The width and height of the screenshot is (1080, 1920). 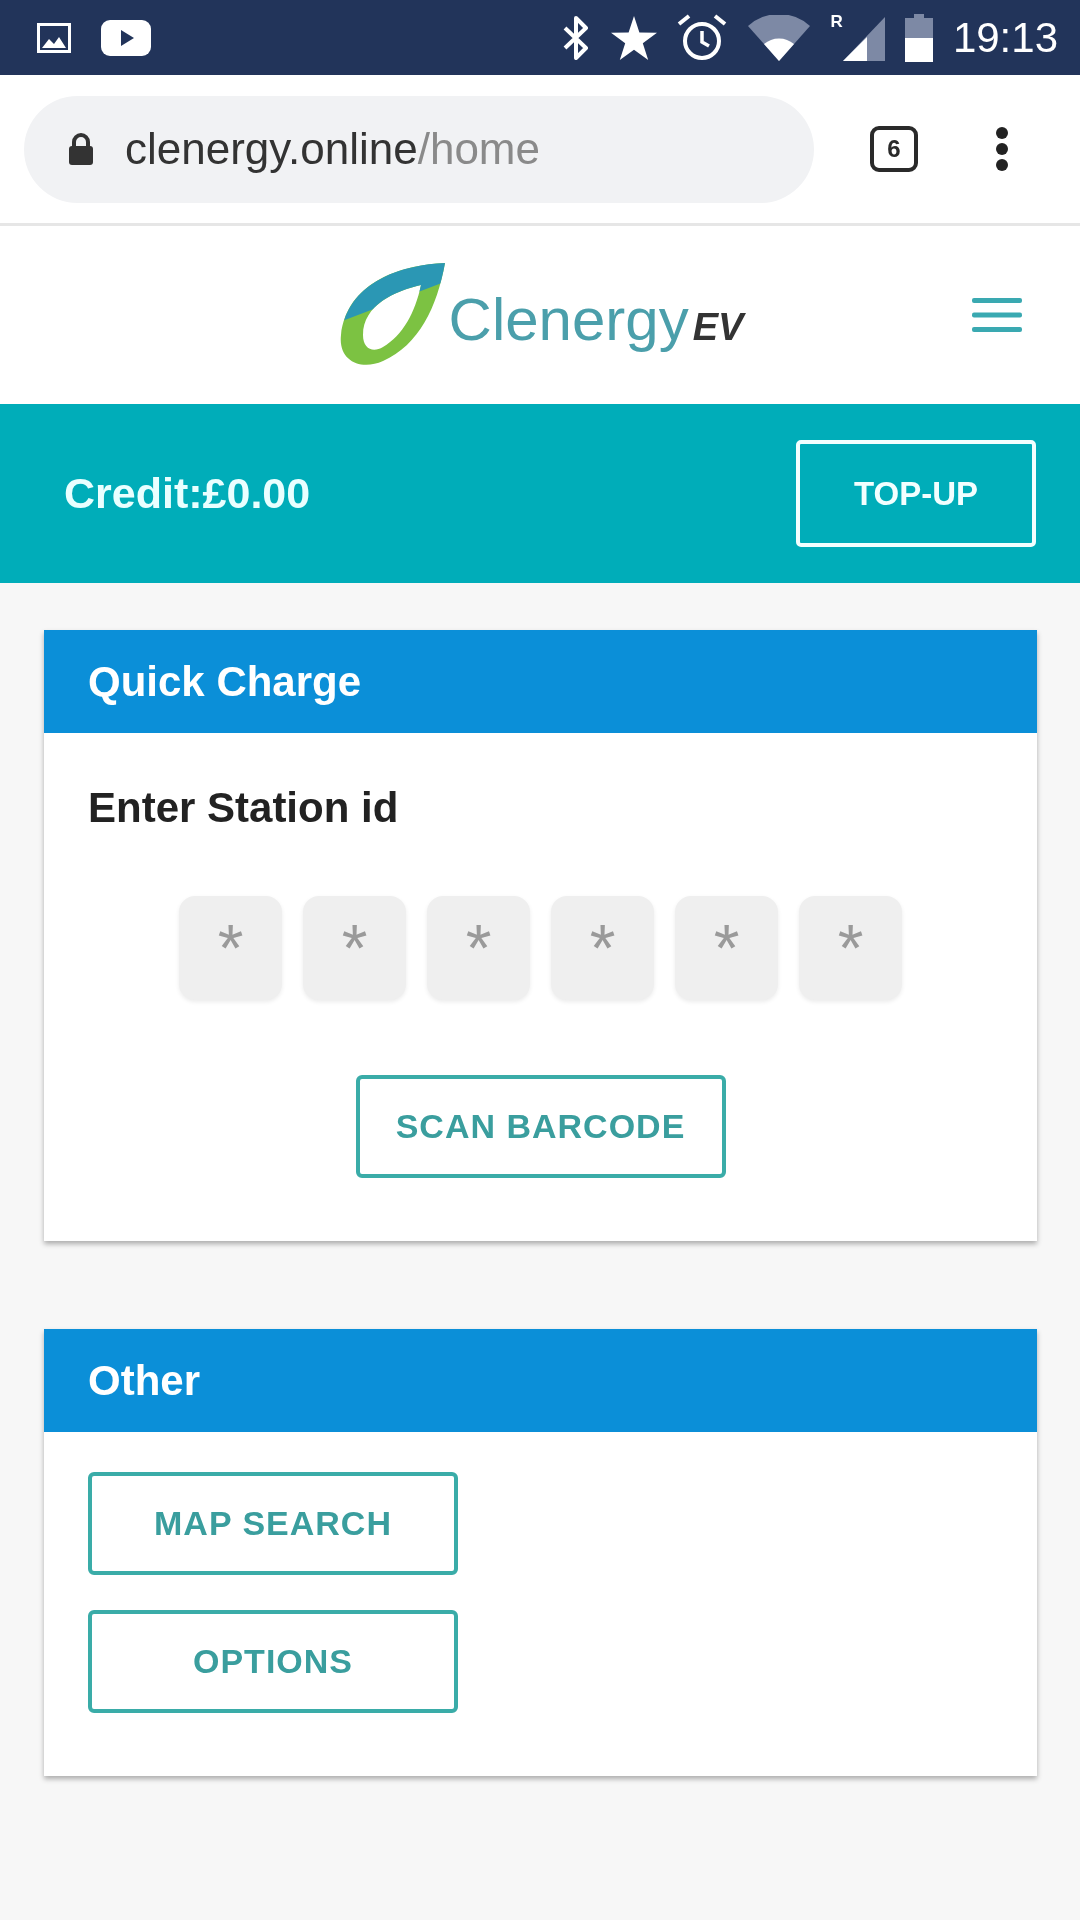 What do you see at coordinates (54, 37) in the screenshot?
I see `image-icon` at bounding box center [54, 37].